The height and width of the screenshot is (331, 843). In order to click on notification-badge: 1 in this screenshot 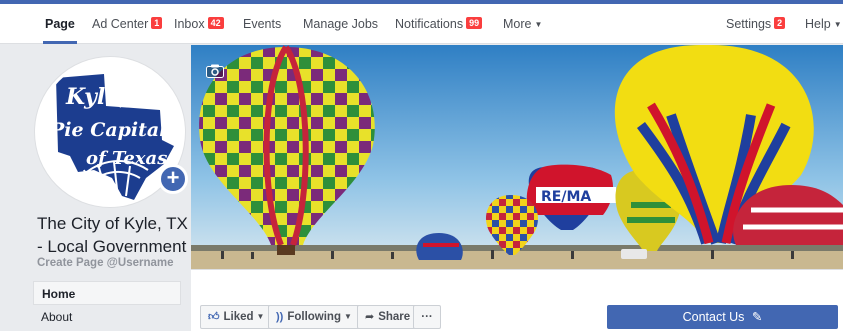, I will do `click(157, 23)`.